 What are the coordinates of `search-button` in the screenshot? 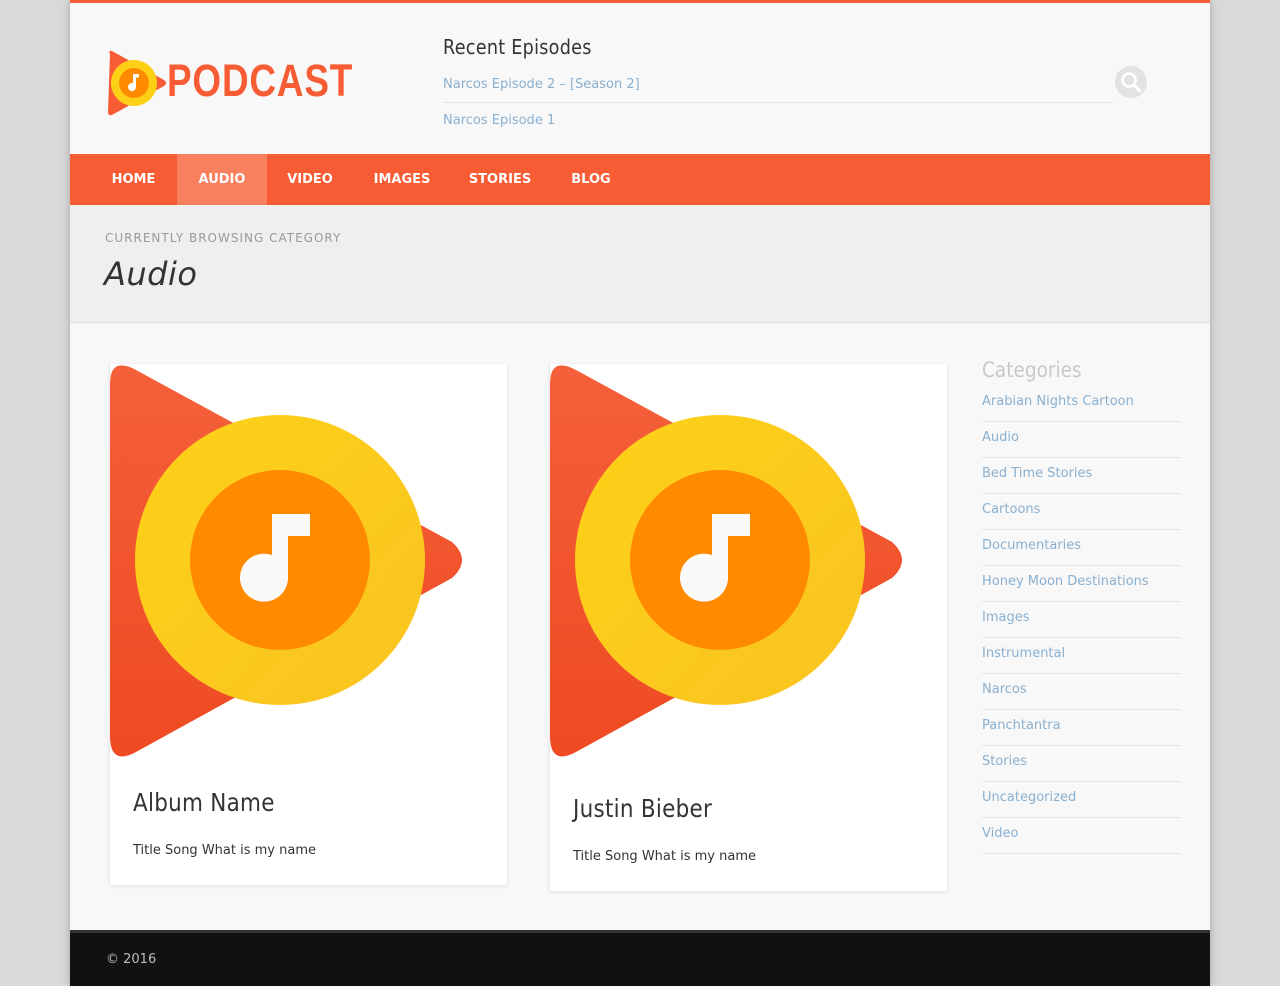 It's located at (1131, 82).